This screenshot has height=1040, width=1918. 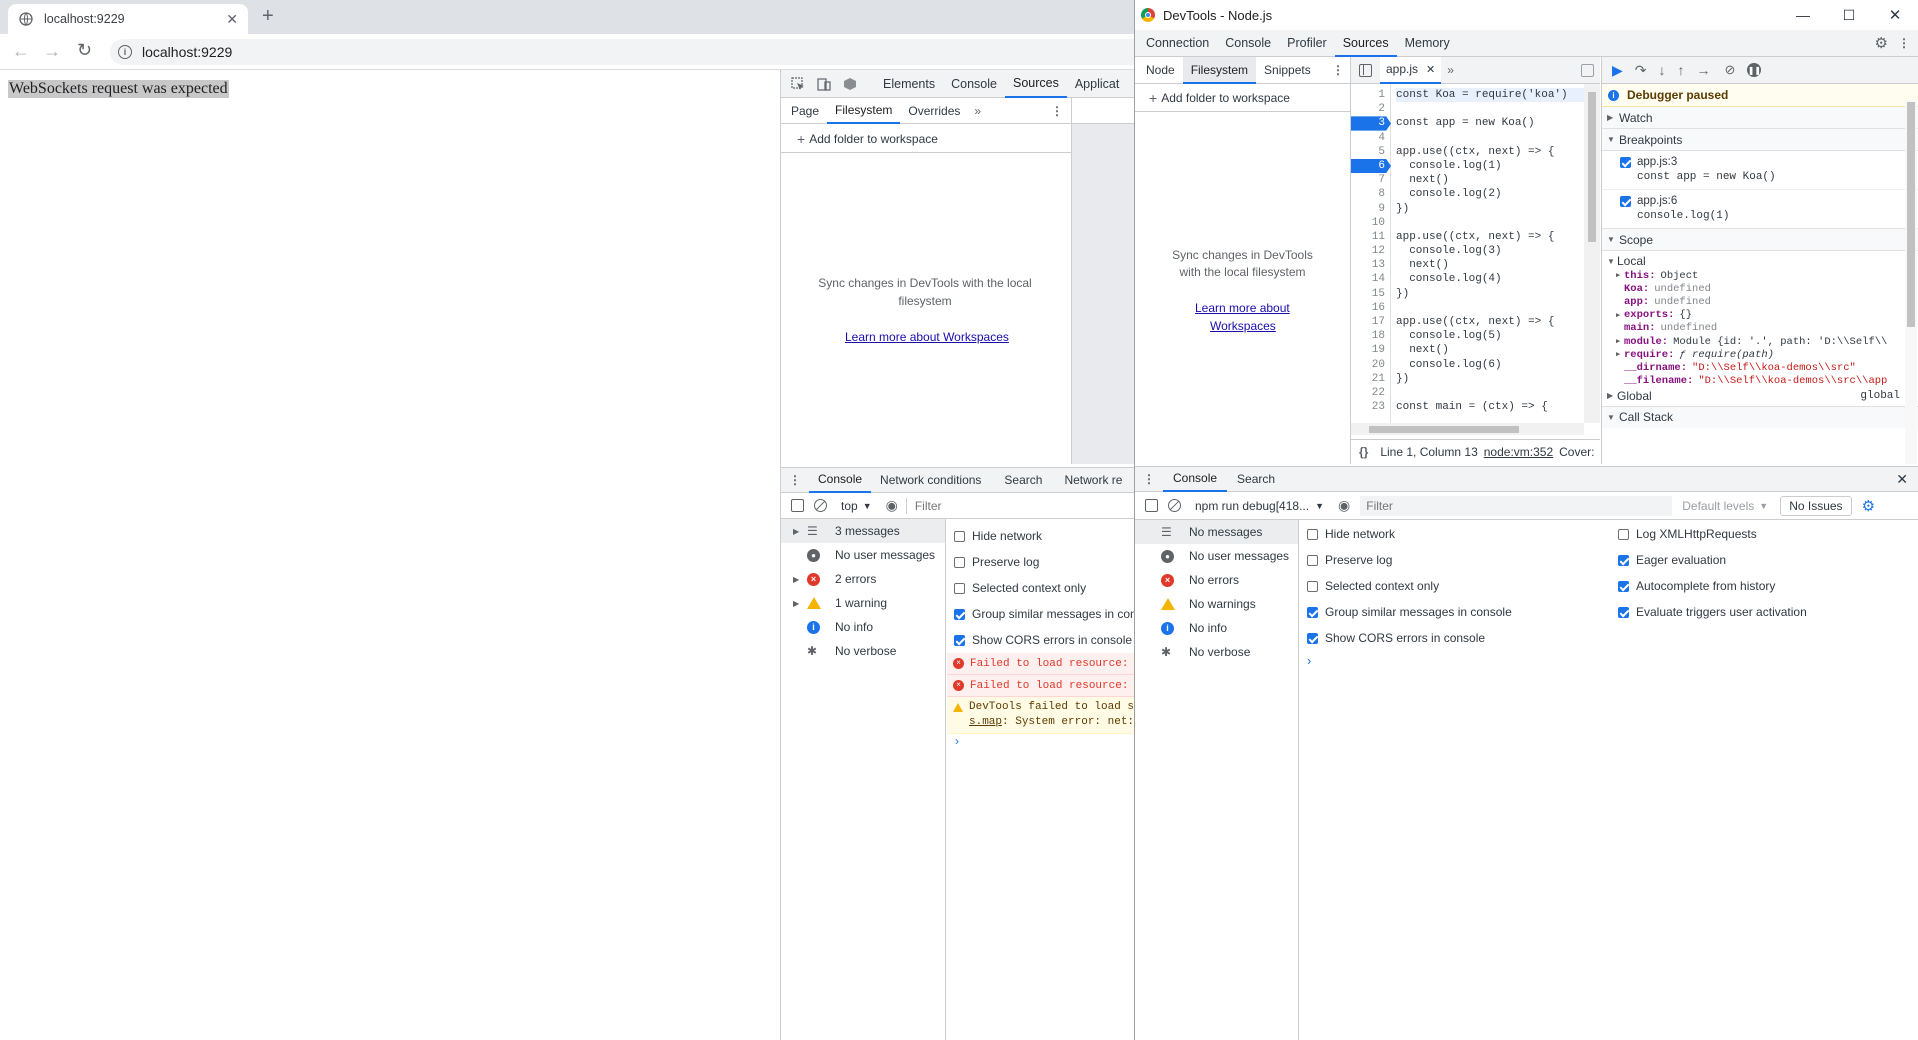 I want to click on code-line: console.log(1), so click(x=1496, y=166).